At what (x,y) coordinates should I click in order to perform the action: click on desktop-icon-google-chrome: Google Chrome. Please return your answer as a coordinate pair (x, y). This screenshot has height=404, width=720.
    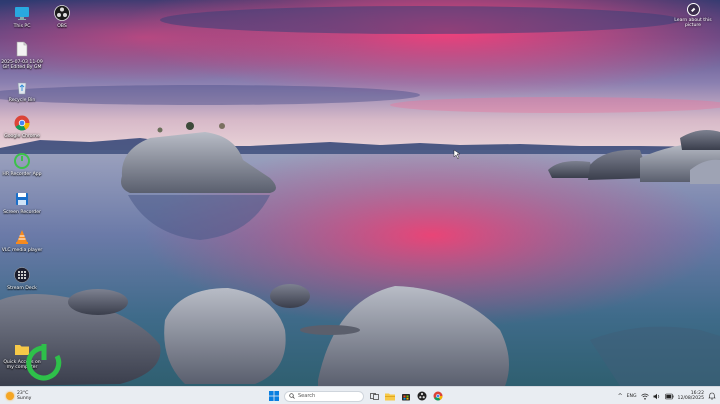
    Looking at the image, I should click on (22, 126).